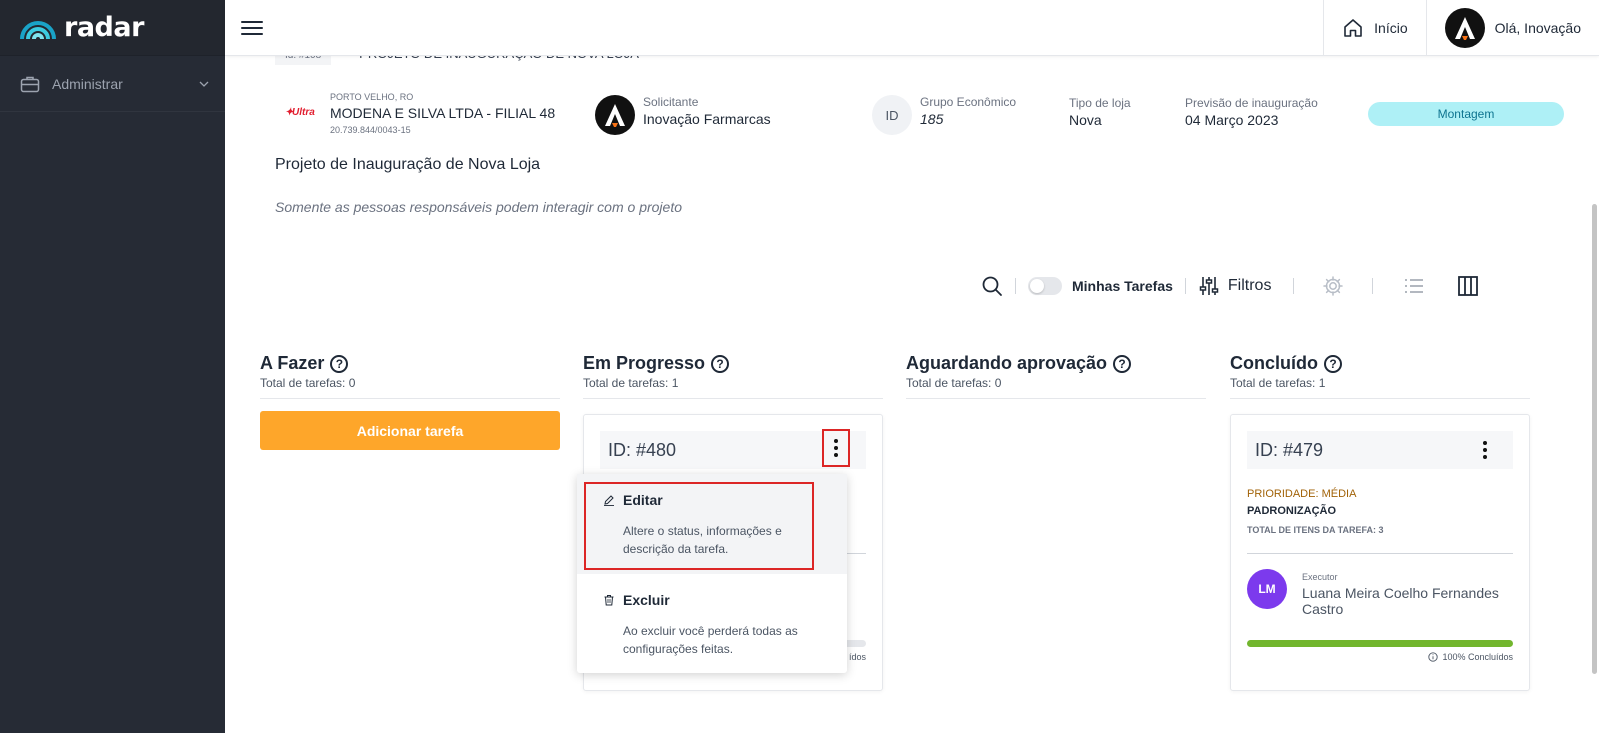  I want to click on board-toolbar: Minhas Tarefas Filtros, so click(1230, 286).